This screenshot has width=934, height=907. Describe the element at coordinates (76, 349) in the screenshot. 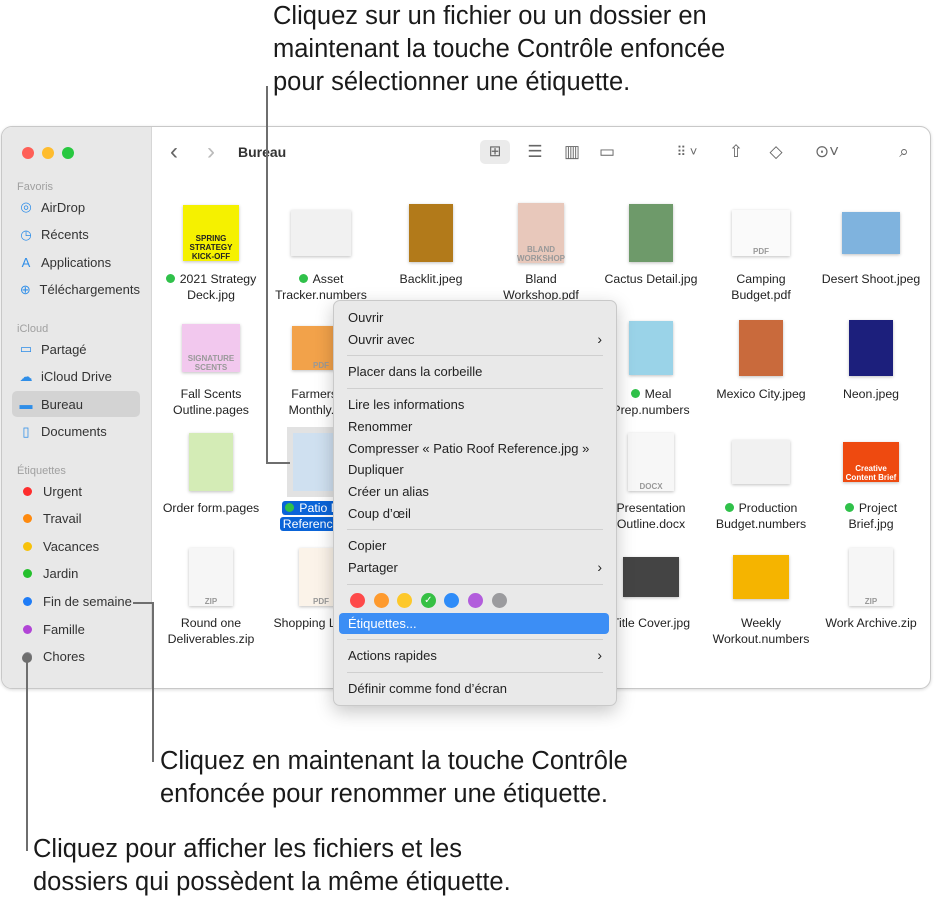

I see `sidebar-item-partagé: ▭ Partagé` at that location.